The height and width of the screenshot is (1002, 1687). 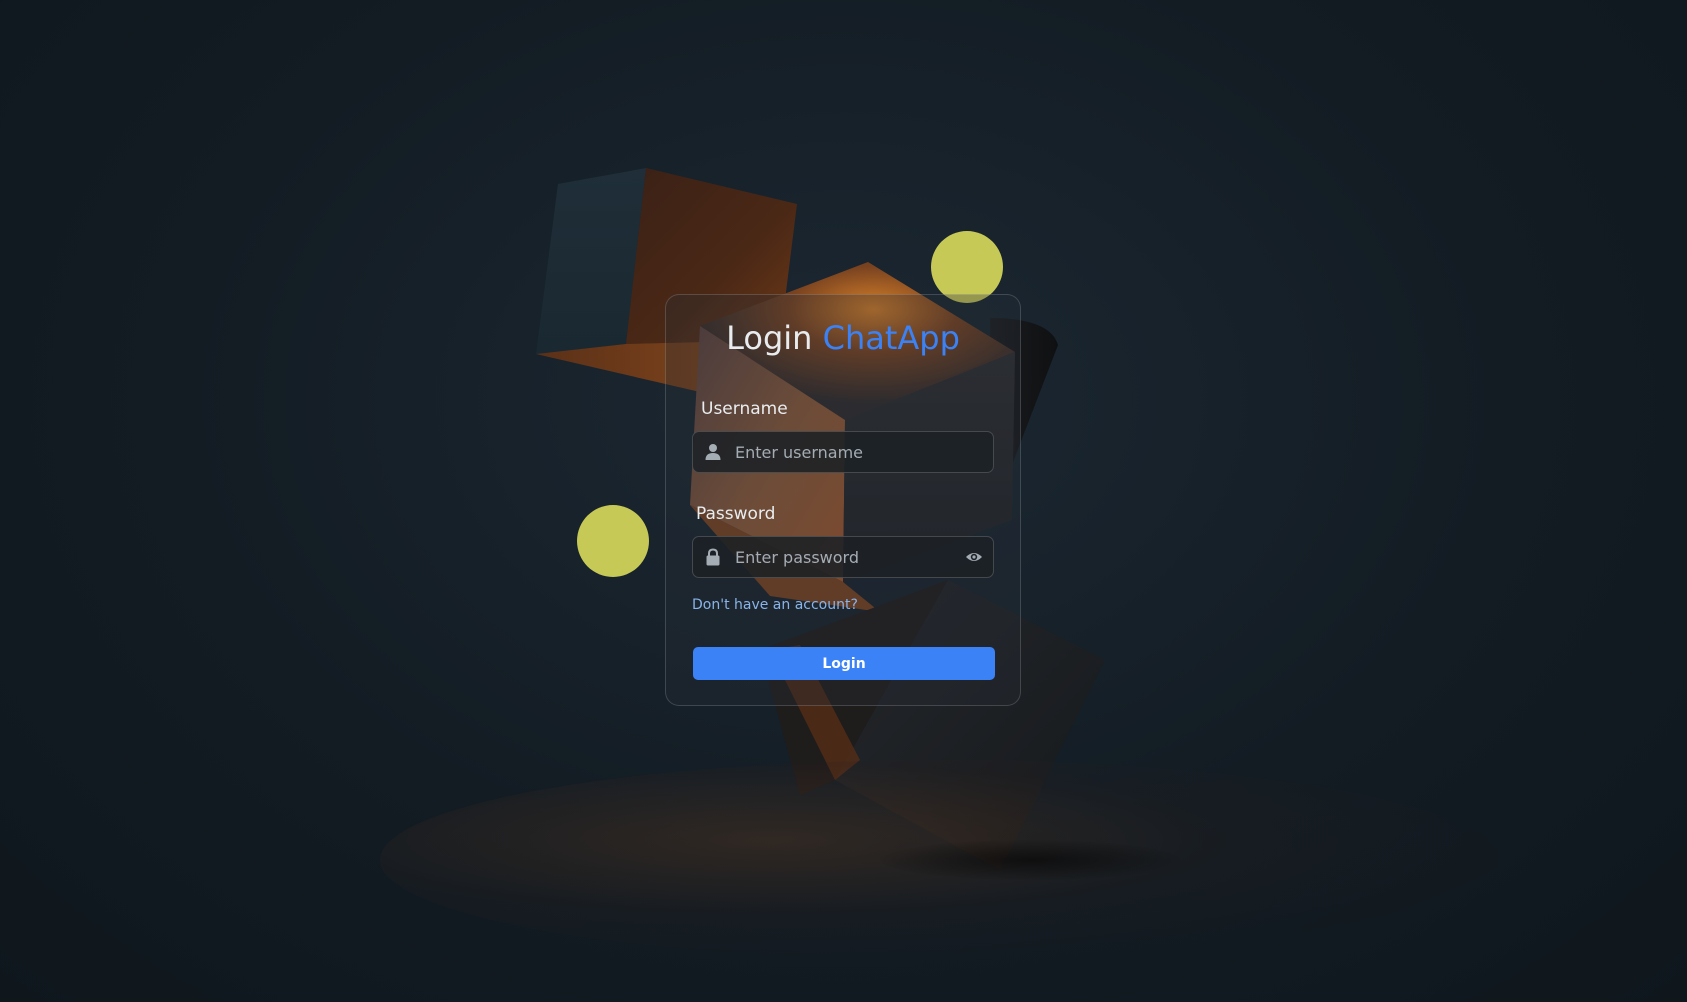 I want to click on lock-icon, so click(x=713, y=557).